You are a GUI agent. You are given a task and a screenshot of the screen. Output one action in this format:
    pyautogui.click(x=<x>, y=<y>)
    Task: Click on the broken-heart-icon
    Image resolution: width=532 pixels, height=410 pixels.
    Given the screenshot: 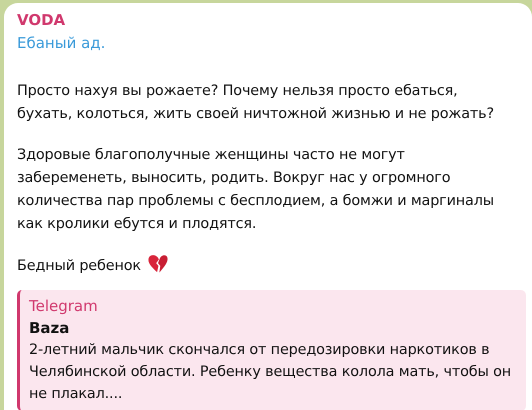 What is the action you would take?
    pyautogui.click(x=158, y=264)
    